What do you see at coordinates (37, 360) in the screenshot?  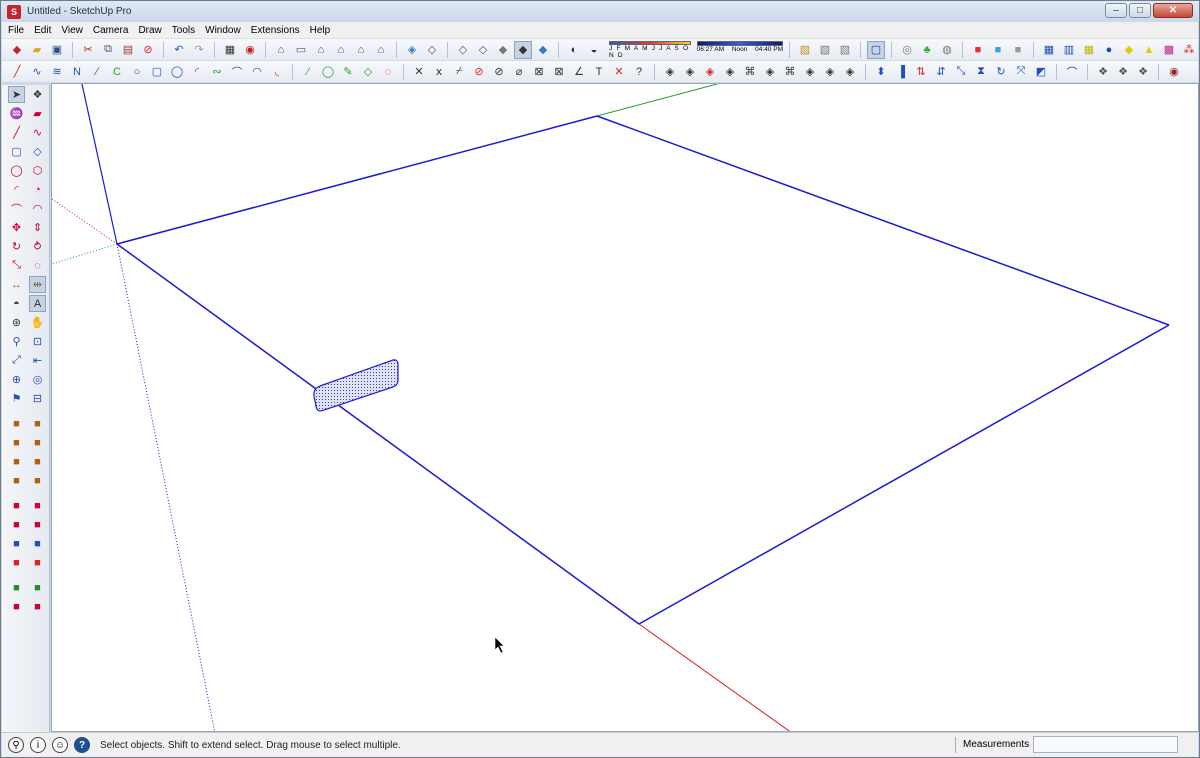 I see `previous-view-icon: ⇤` at bounding box center [37, 360].